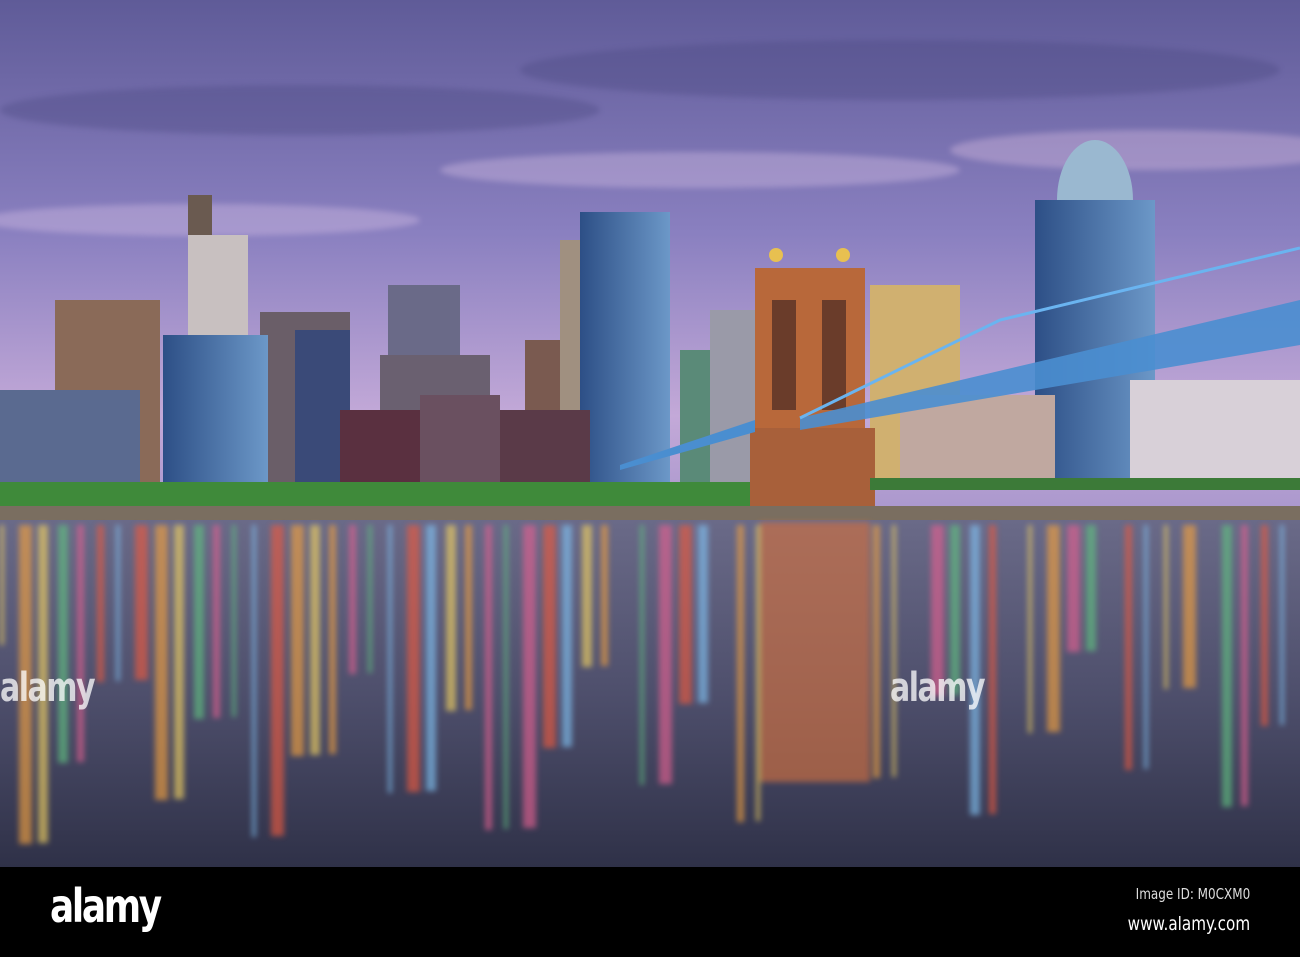 This screenshot has width=1300, height=957. I want to click on alamy-logo: alamy, so click(106, 906).